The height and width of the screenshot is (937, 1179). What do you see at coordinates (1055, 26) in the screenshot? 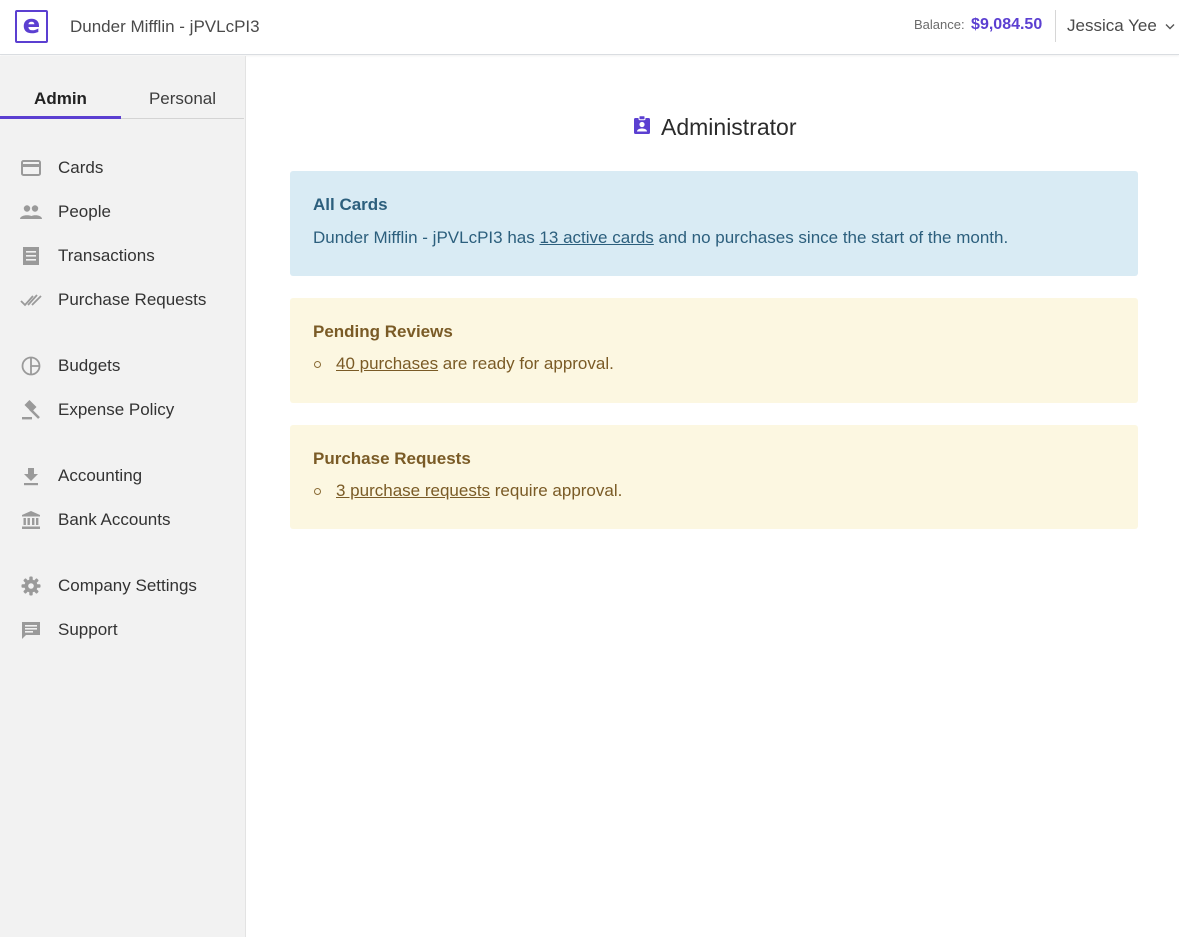
I see `header-divider` at bounding box center [1055, 26].